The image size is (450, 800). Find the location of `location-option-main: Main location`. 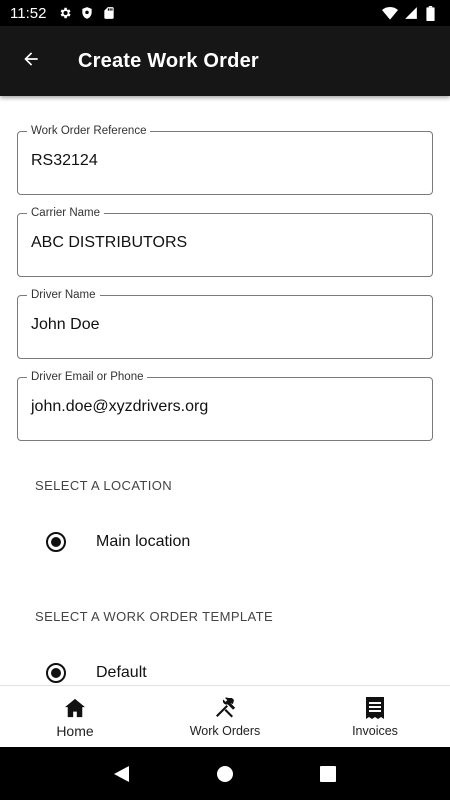

location-option-main: Main location is located at coordinates (118, 542).